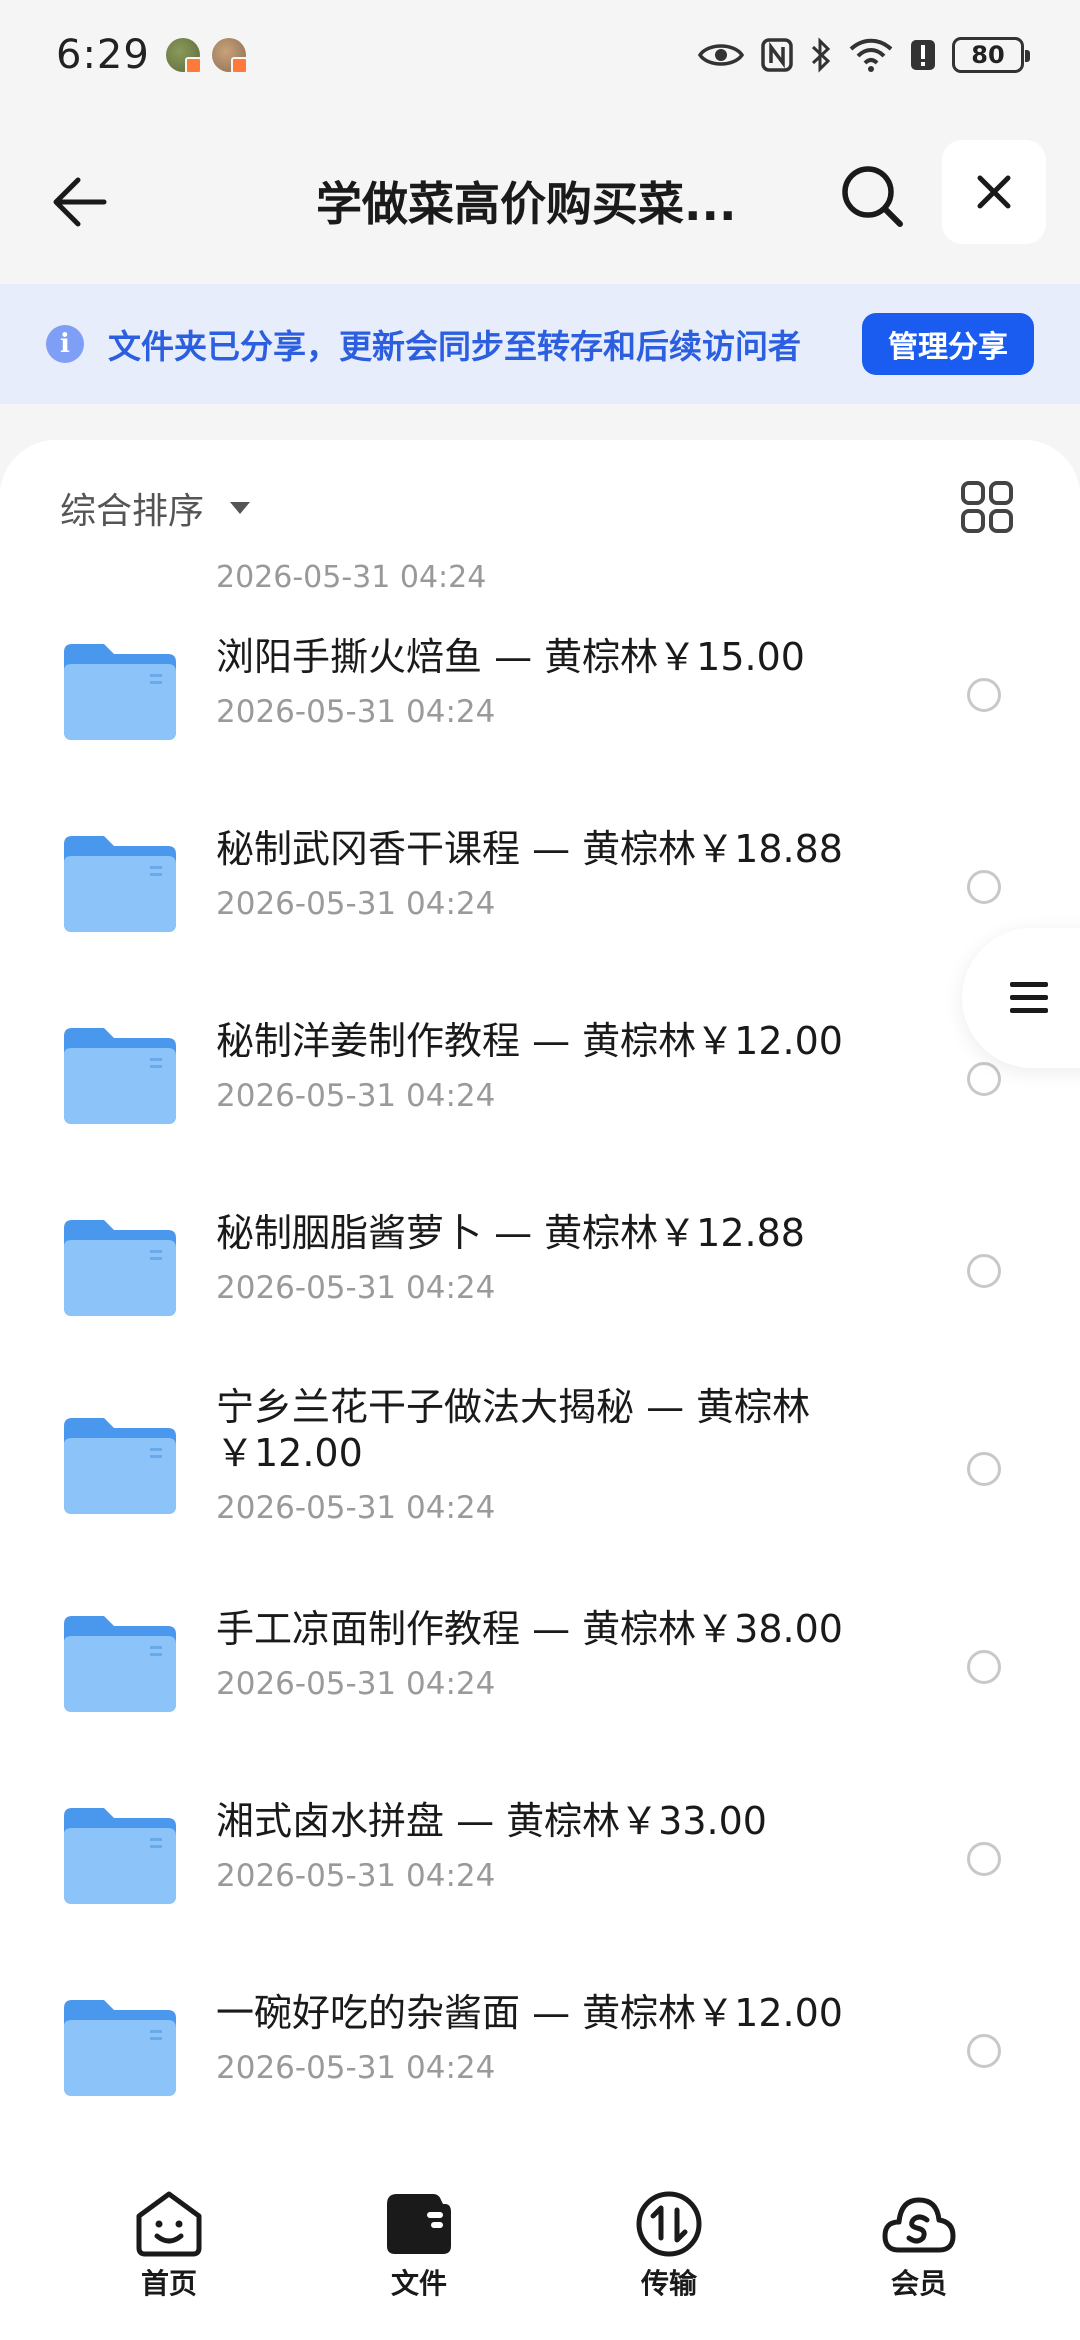  I want to click on nav-label: 文件, so click(418, 2283).